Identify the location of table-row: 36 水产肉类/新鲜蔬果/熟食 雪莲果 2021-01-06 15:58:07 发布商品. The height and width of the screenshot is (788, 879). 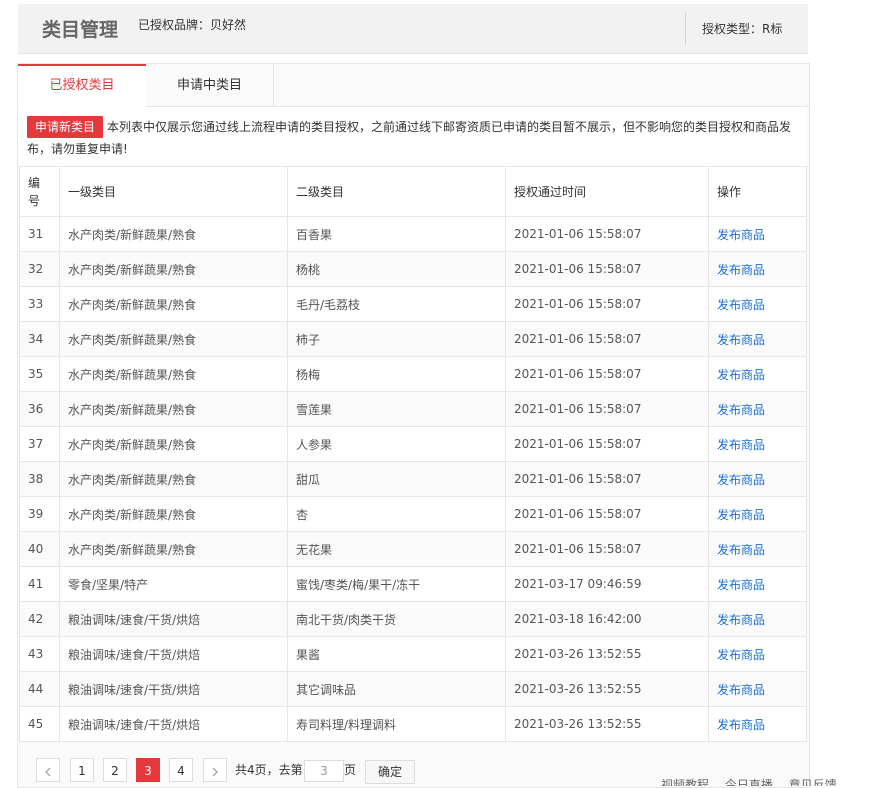
(413, 409).